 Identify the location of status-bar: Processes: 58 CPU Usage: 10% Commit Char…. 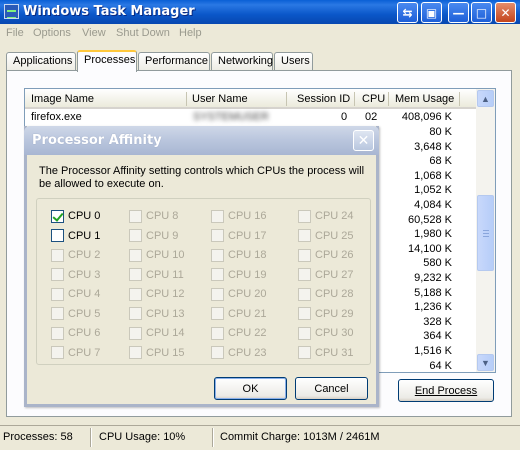
(260, 437).